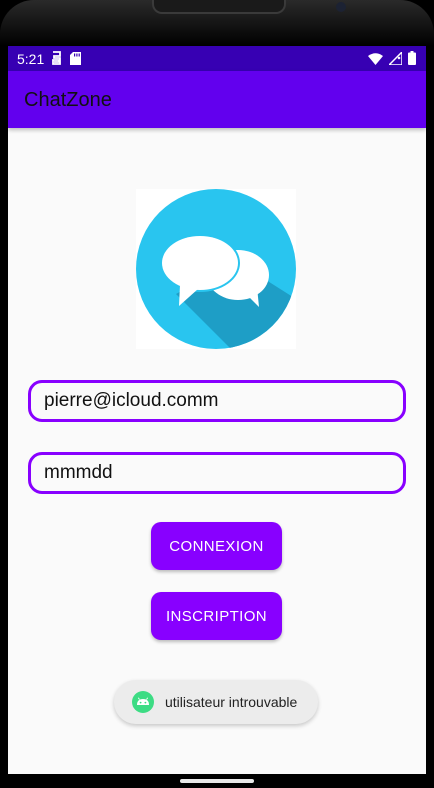 The image size is (434, 788). I want to click on status-bar: 5:21, so click(217, 58).